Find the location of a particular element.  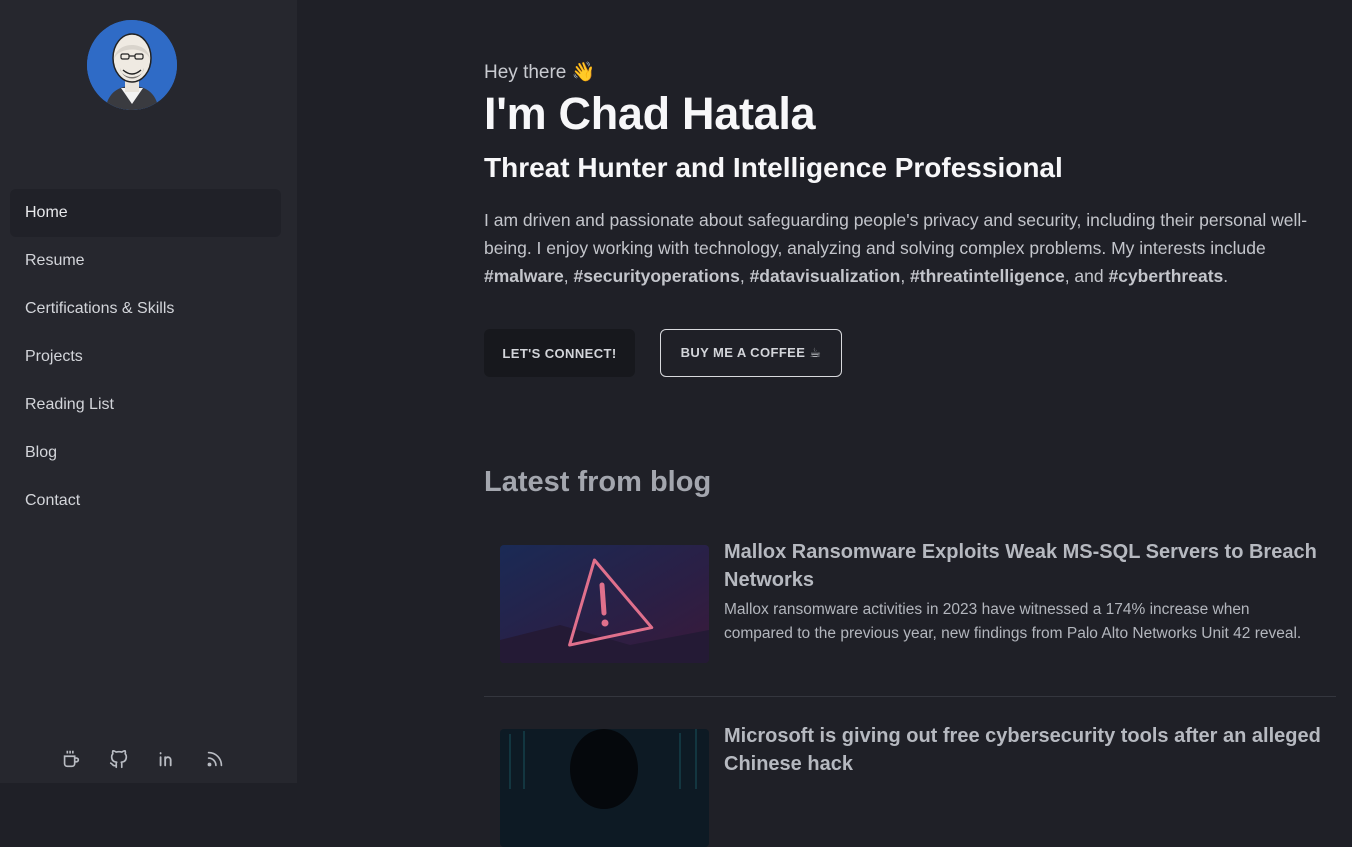

social-links is located at coordinates (143, 759).